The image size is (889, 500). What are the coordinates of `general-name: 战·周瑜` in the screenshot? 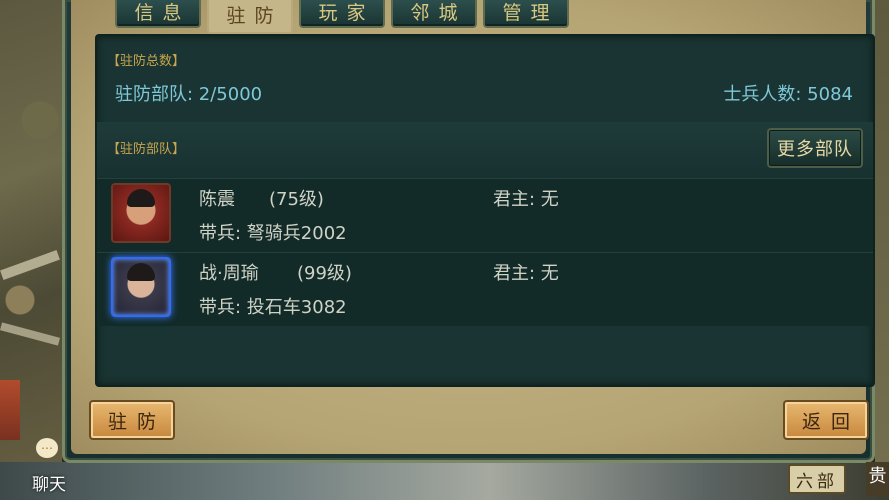 It's located at (229, 273).